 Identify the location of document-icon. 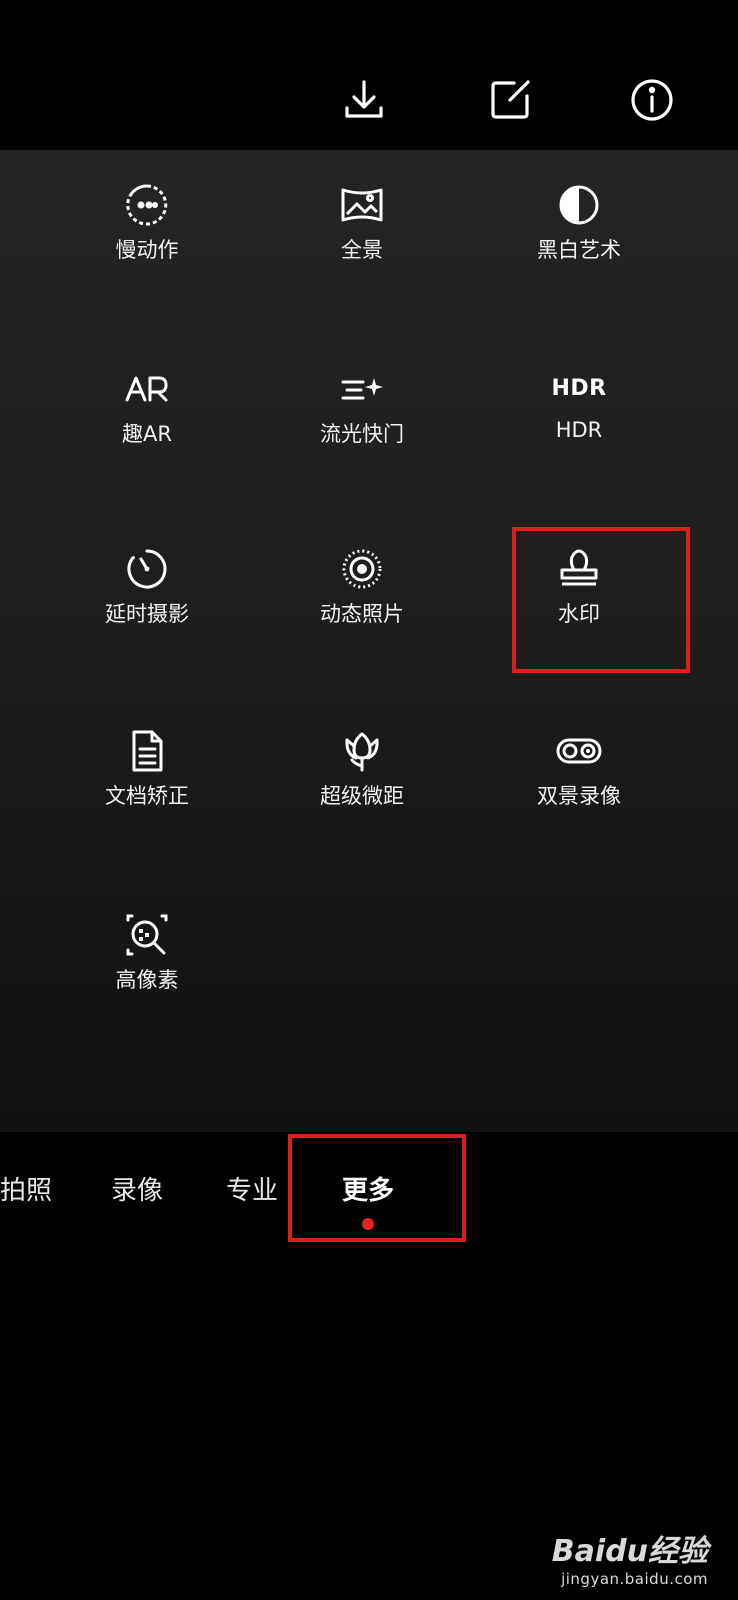
(147, 751).